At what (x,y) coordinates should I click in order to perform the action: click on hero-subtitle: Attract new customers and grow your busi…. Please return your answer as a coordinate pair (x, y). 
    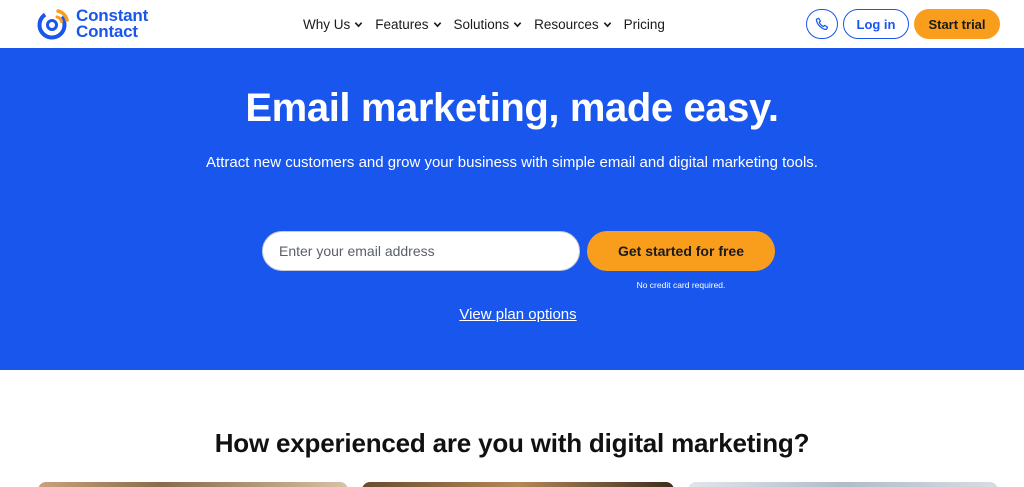
    Looking at the image, I should click on (512, 162).